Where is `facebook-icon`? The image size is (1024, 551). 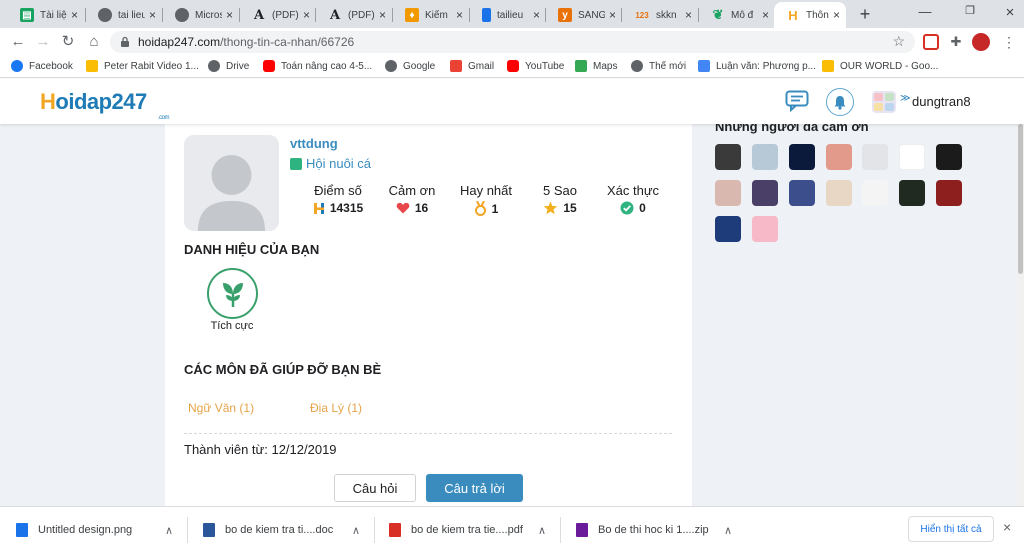 facebook-icon is located at coordinates (17, 66).